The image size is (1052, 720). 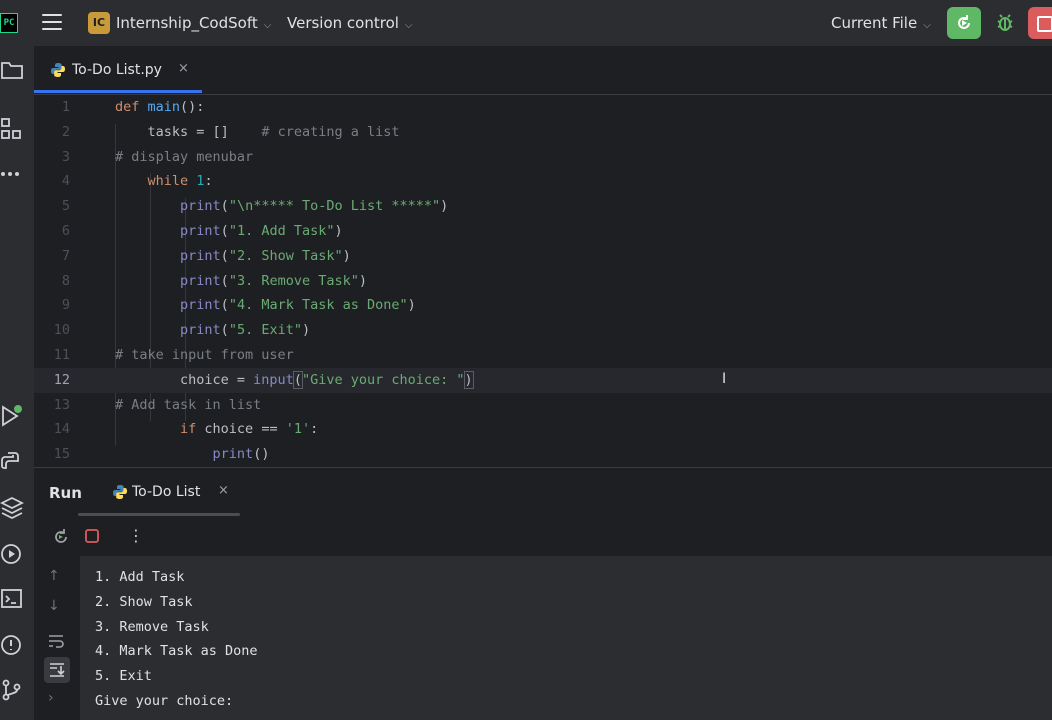 What do you see at coordinates (543, 380) in the screenshot?
I see `code-line: 12 choice = input("Give your choice: ")` at bounding box center [543, 380].